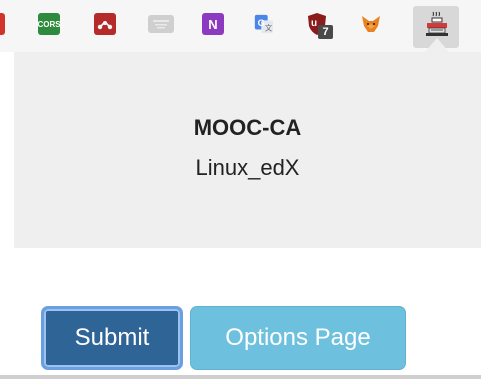 The width and height of the screenshot is (481, 379). Describe the element at coordinates (247, 127) in the screenshot. I see `course-title: MOOC-CA` at that location.